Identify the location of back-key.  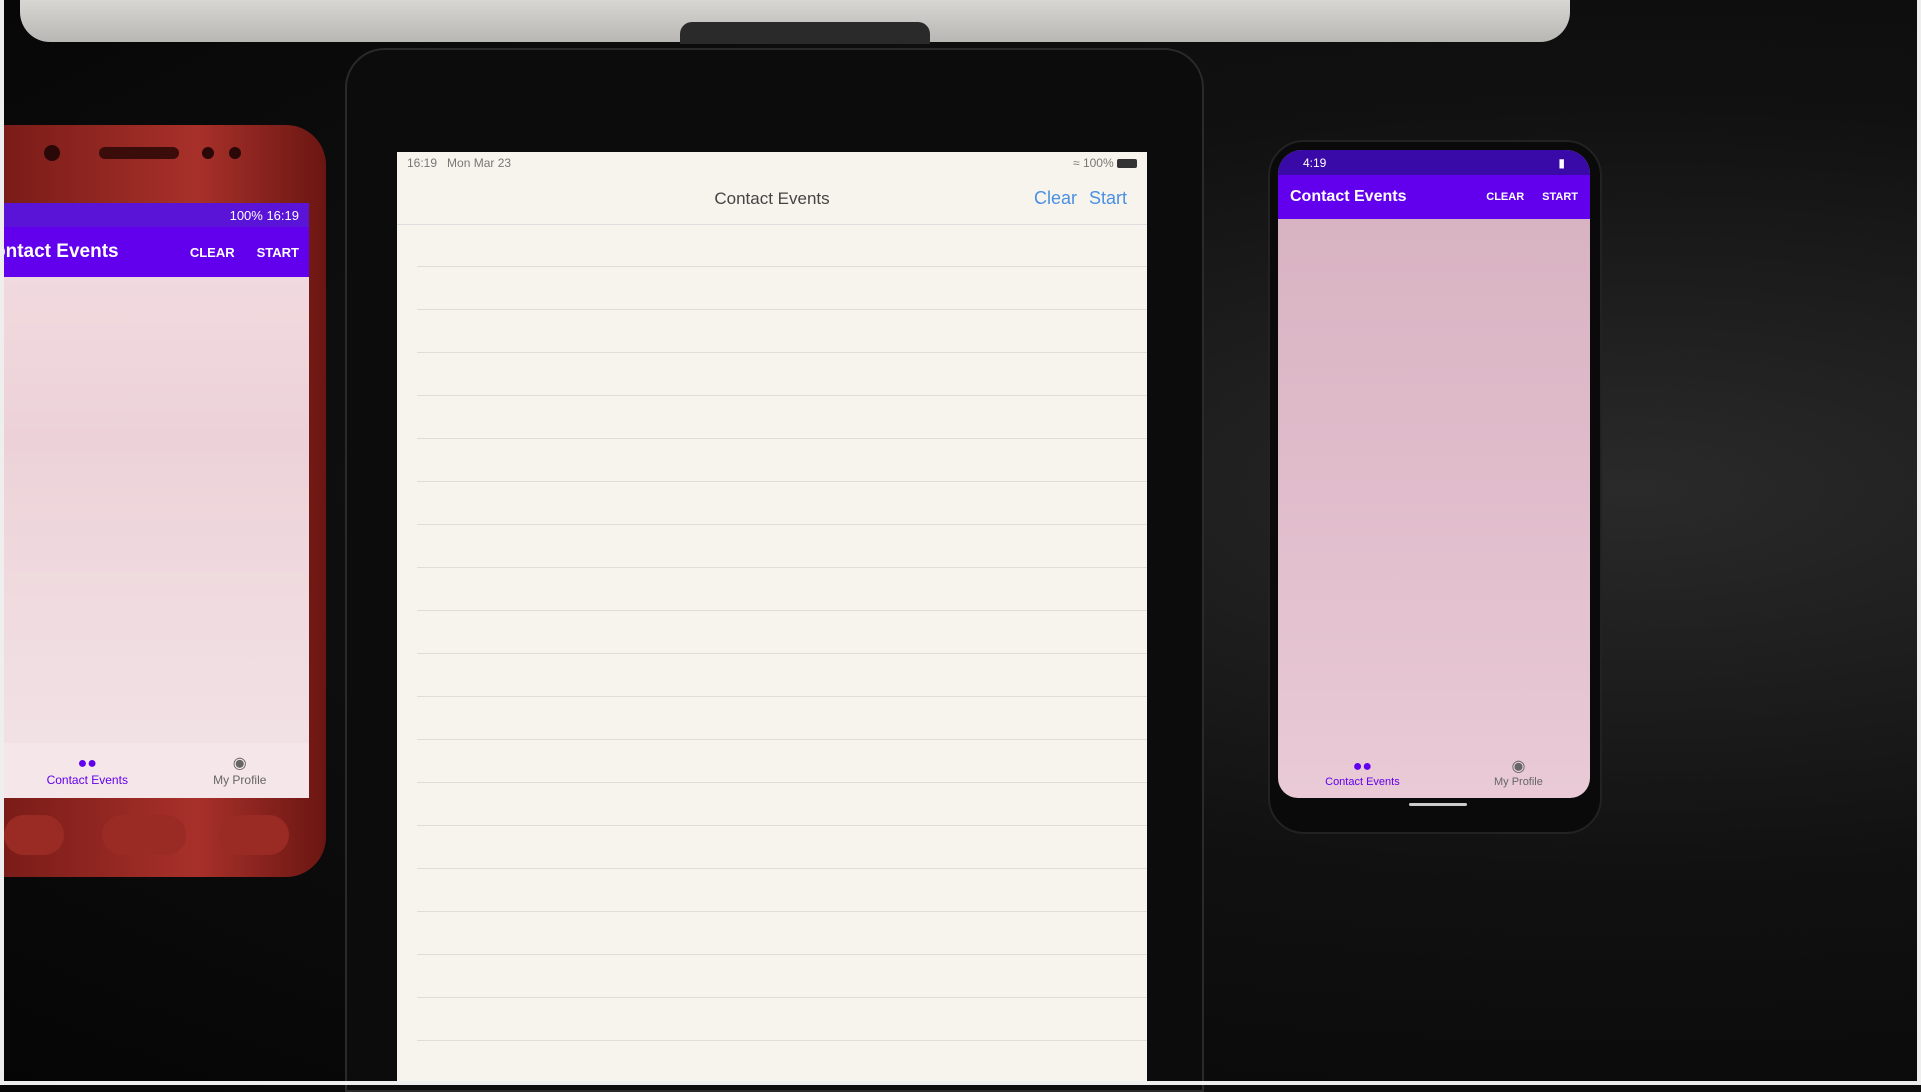
(254, 835).